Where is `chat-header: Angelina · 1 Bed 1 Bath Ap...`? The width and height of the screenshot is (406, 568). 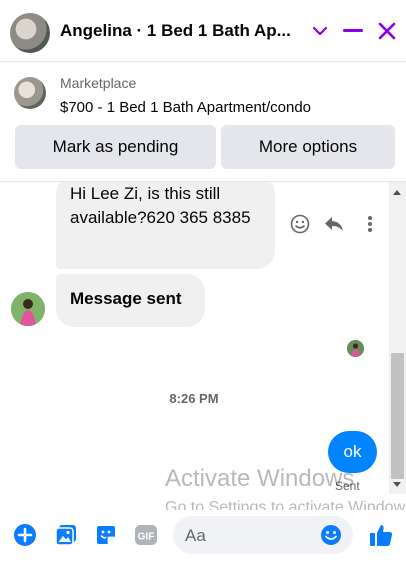 chat-header: Angelina · 1 Bed 1 Bath Ap... is located at coordinates (203, 31).